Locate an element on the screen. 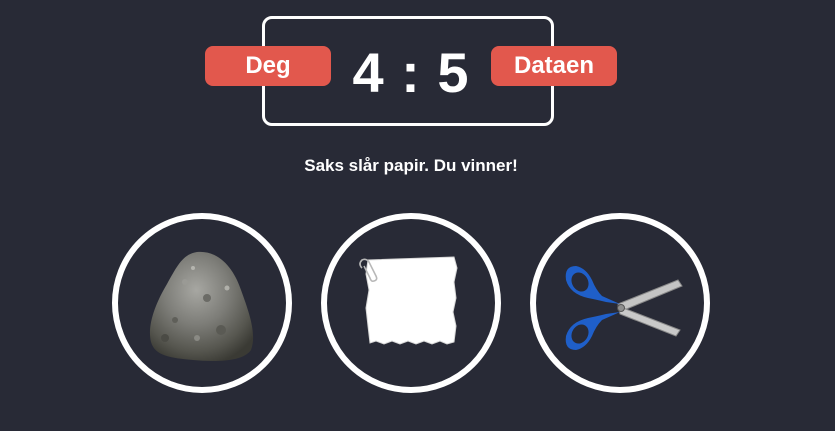  score-display: 4 : 5 is located at coordinates (411, 73).